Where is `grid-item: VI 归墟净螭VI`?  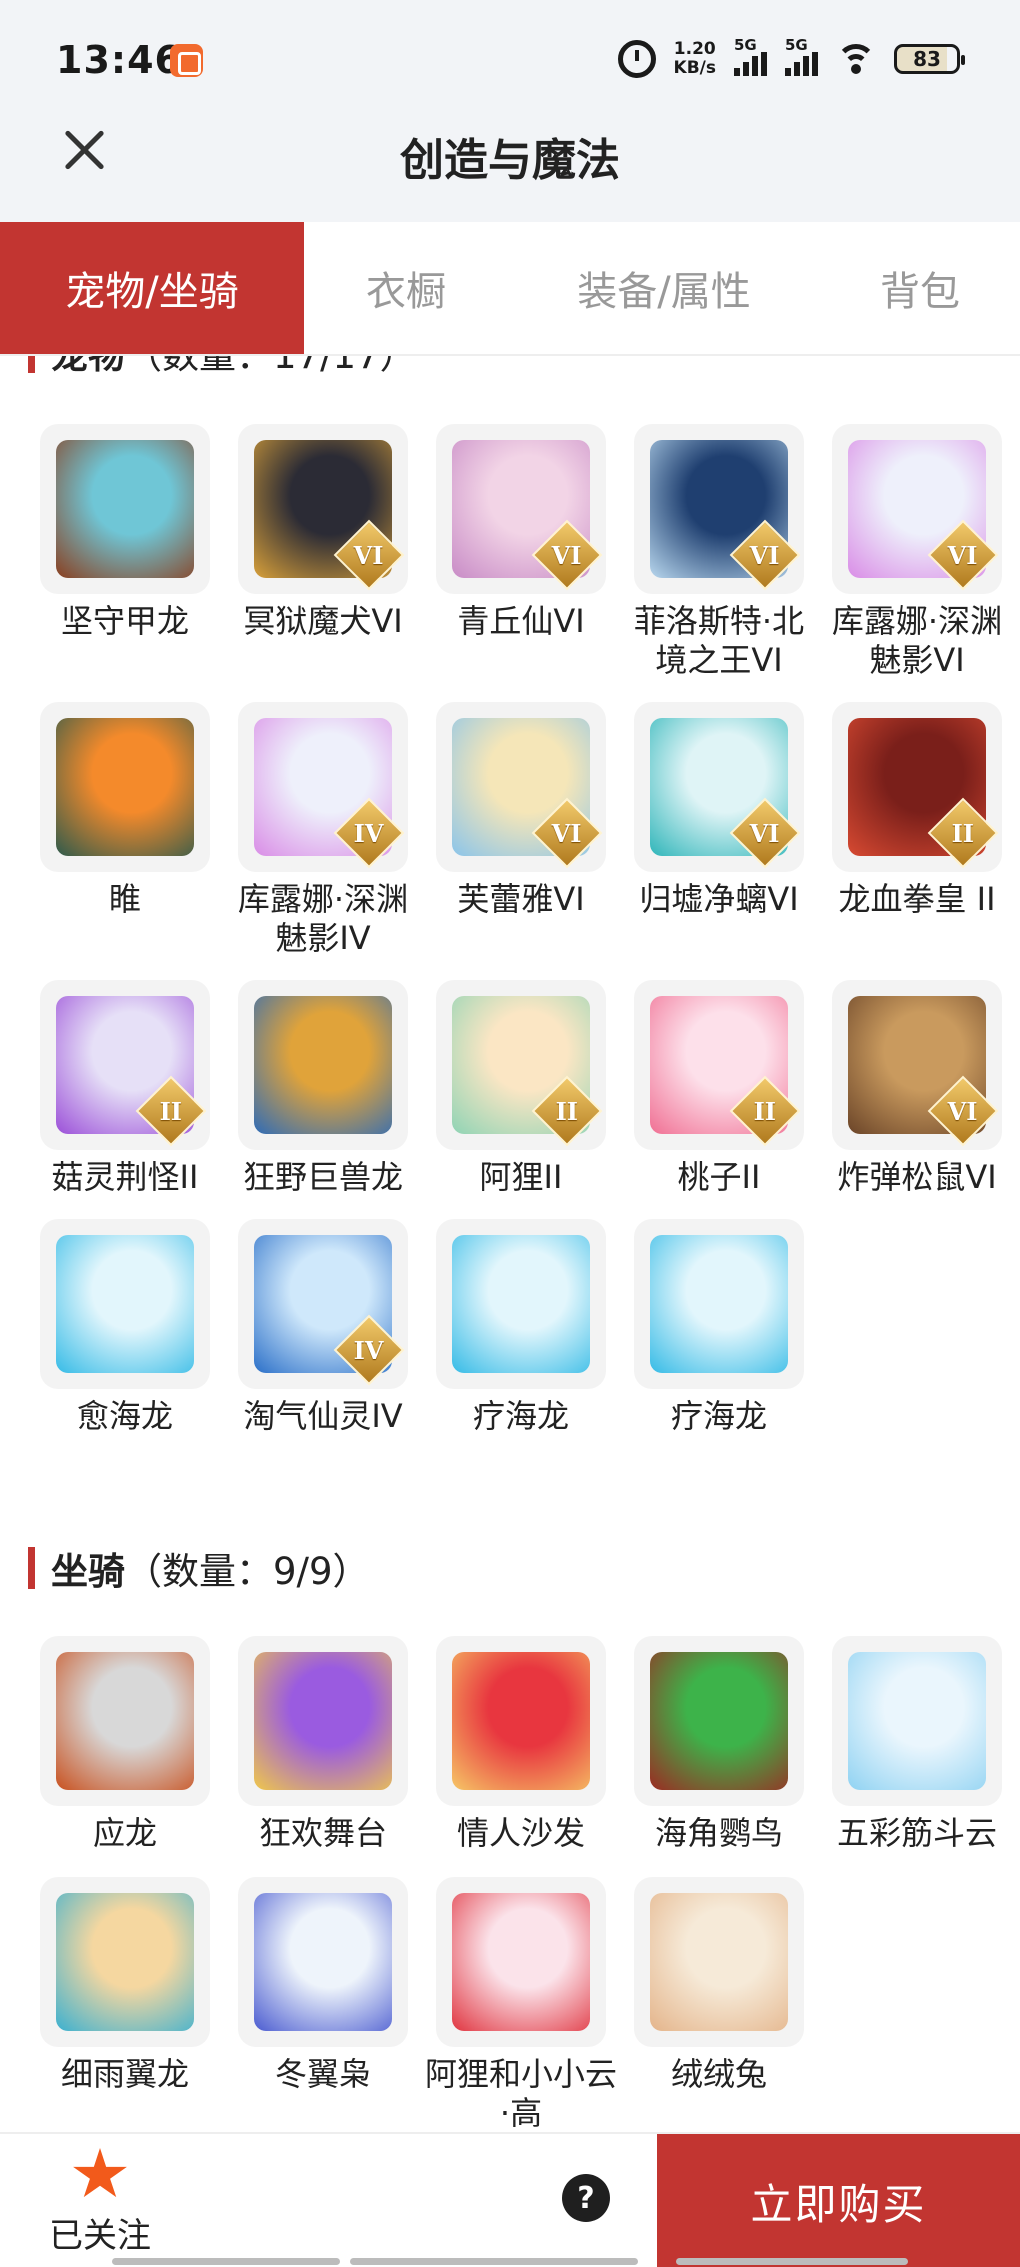
grid-item: VI 归墟净螭VI is located at coordinates (719, 830).